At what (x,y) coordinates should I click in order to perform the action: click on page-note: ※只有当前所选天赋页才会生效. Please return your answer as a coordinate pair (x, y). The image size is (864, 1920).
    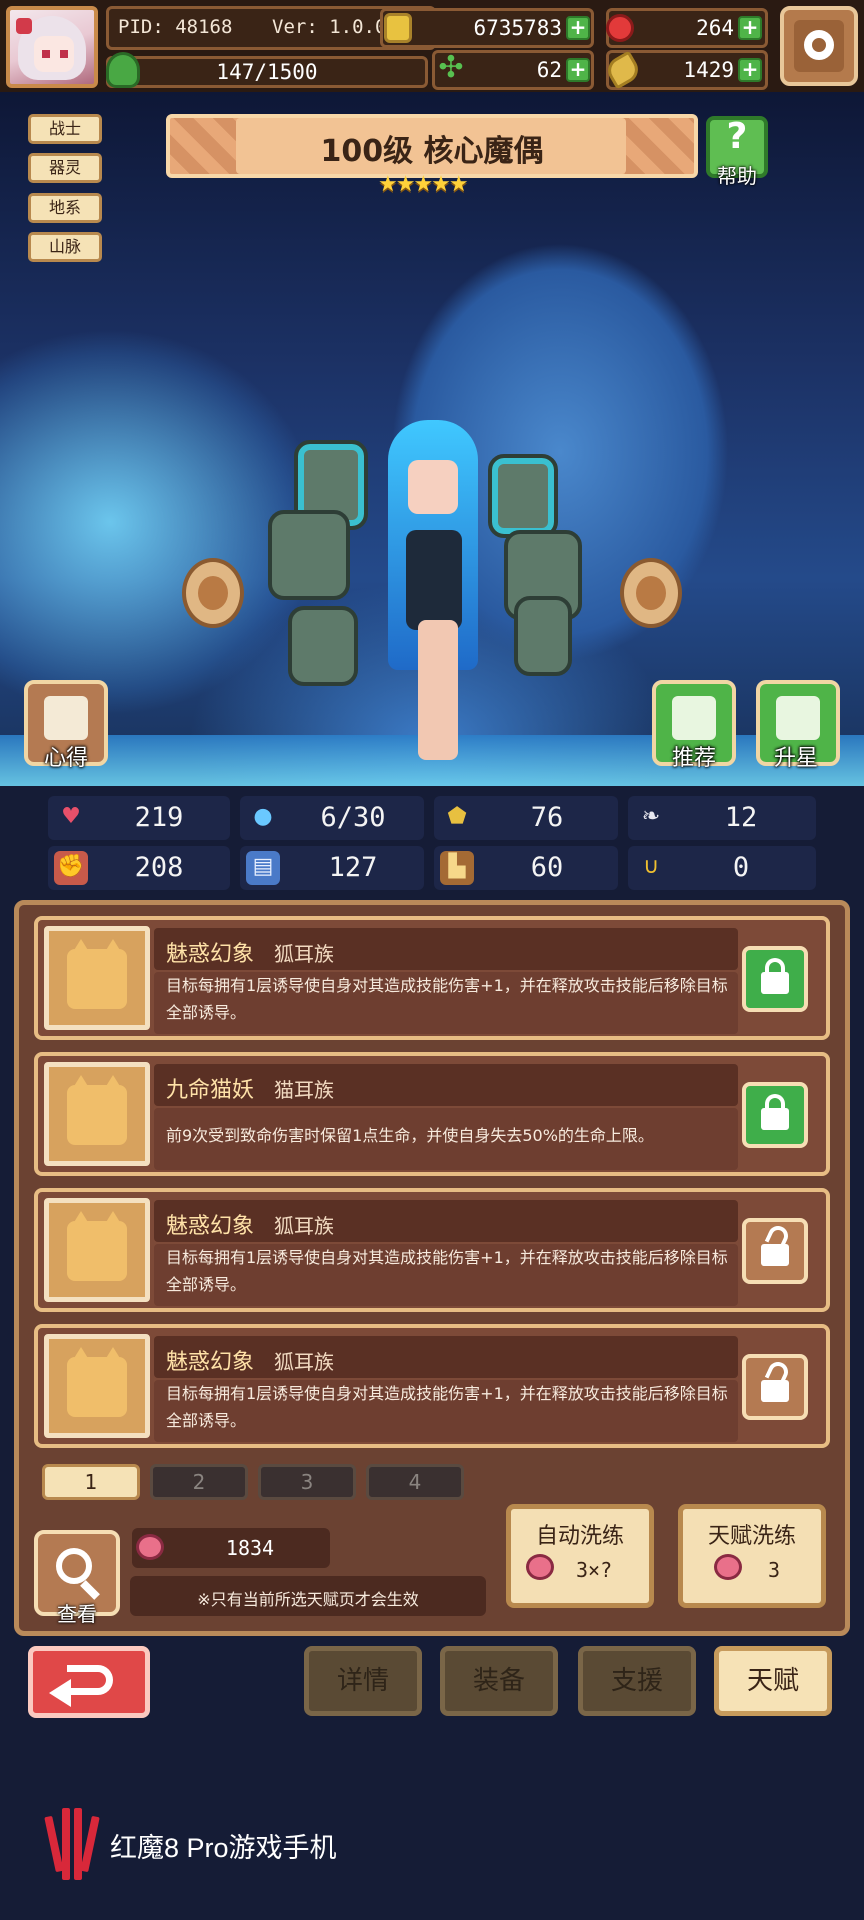
    Looking at the image, I should click on (308, 1599).